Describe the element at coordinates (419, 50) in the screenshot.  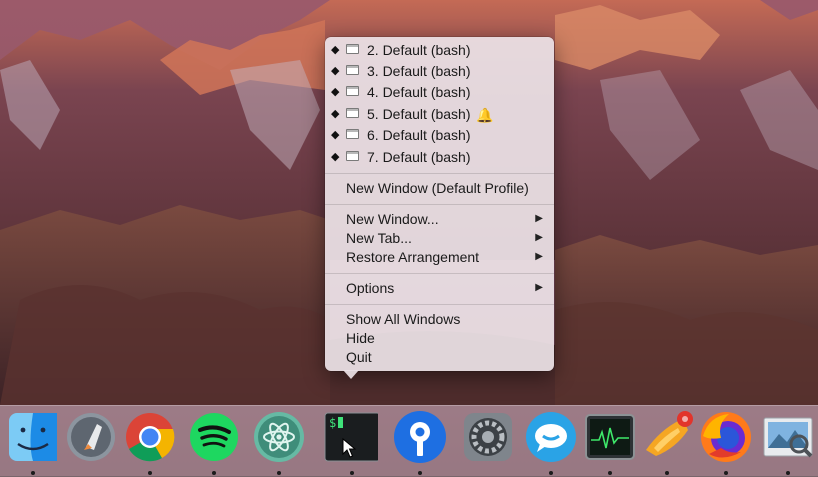
I see `menu-item-label: 2. Default (bash)` at that location.